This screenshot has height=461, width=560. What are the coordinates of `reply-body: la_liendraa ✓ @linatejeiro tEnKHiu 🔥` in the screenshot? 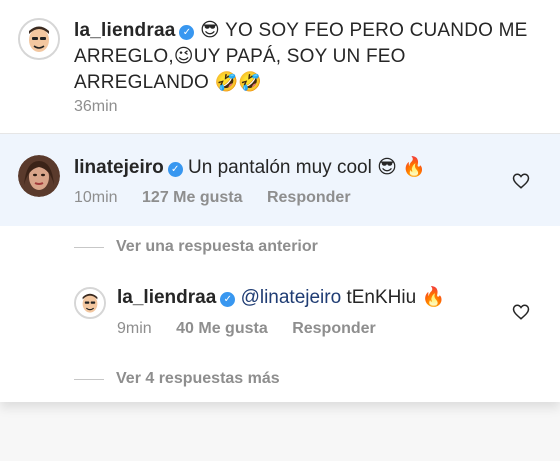 It's located at (281, 298).